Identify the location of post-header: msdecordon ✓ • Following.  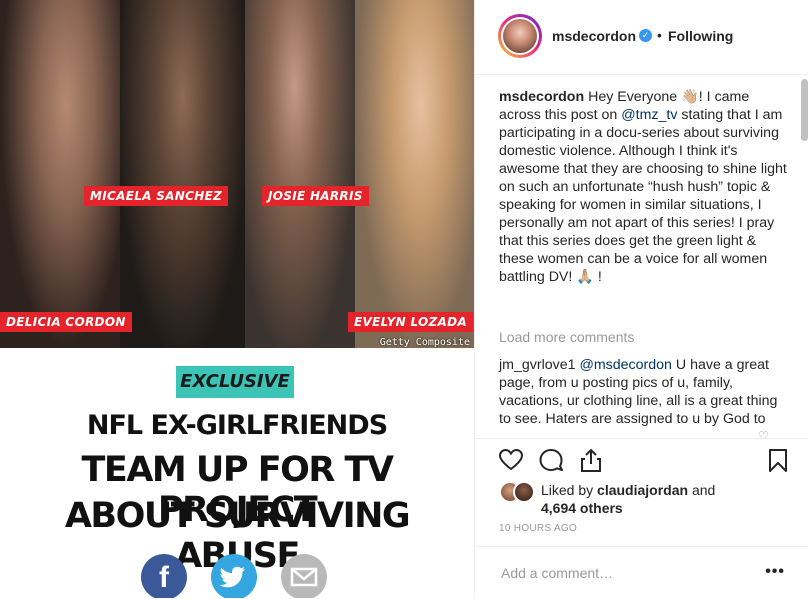
(641, 37).